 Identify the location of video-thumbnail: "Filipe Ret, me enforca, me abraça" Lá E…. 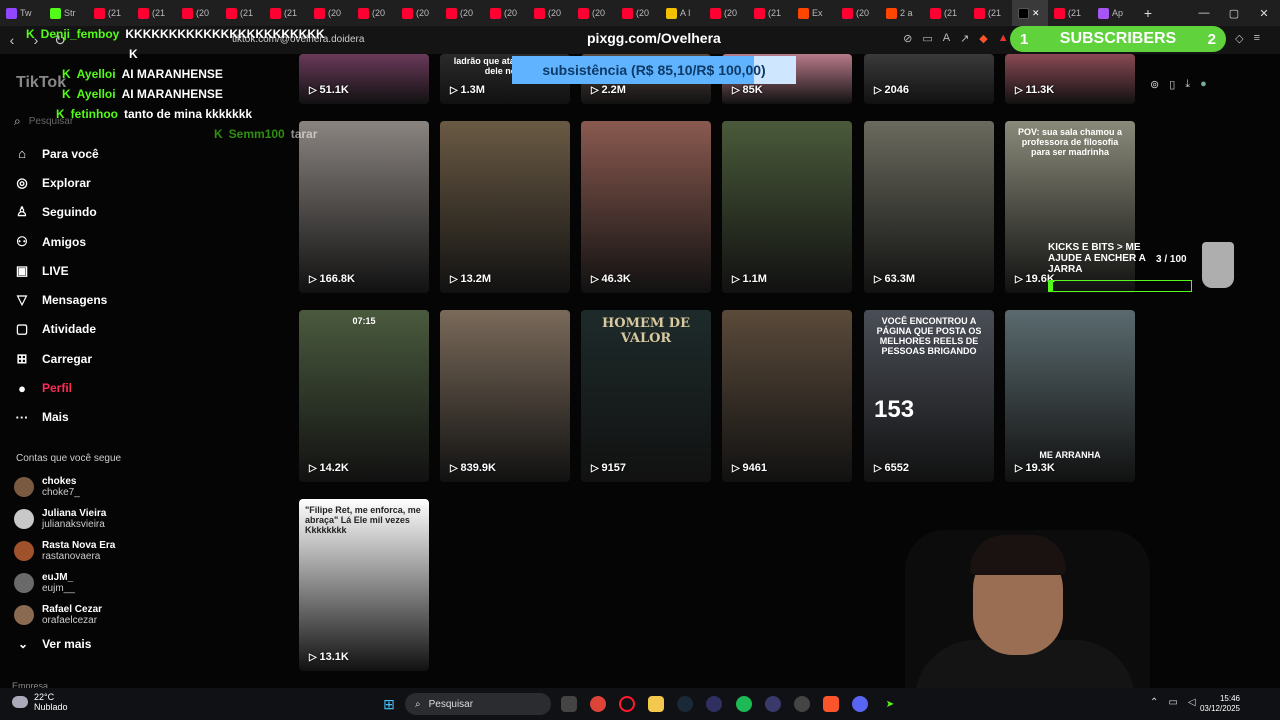
(364, 585).